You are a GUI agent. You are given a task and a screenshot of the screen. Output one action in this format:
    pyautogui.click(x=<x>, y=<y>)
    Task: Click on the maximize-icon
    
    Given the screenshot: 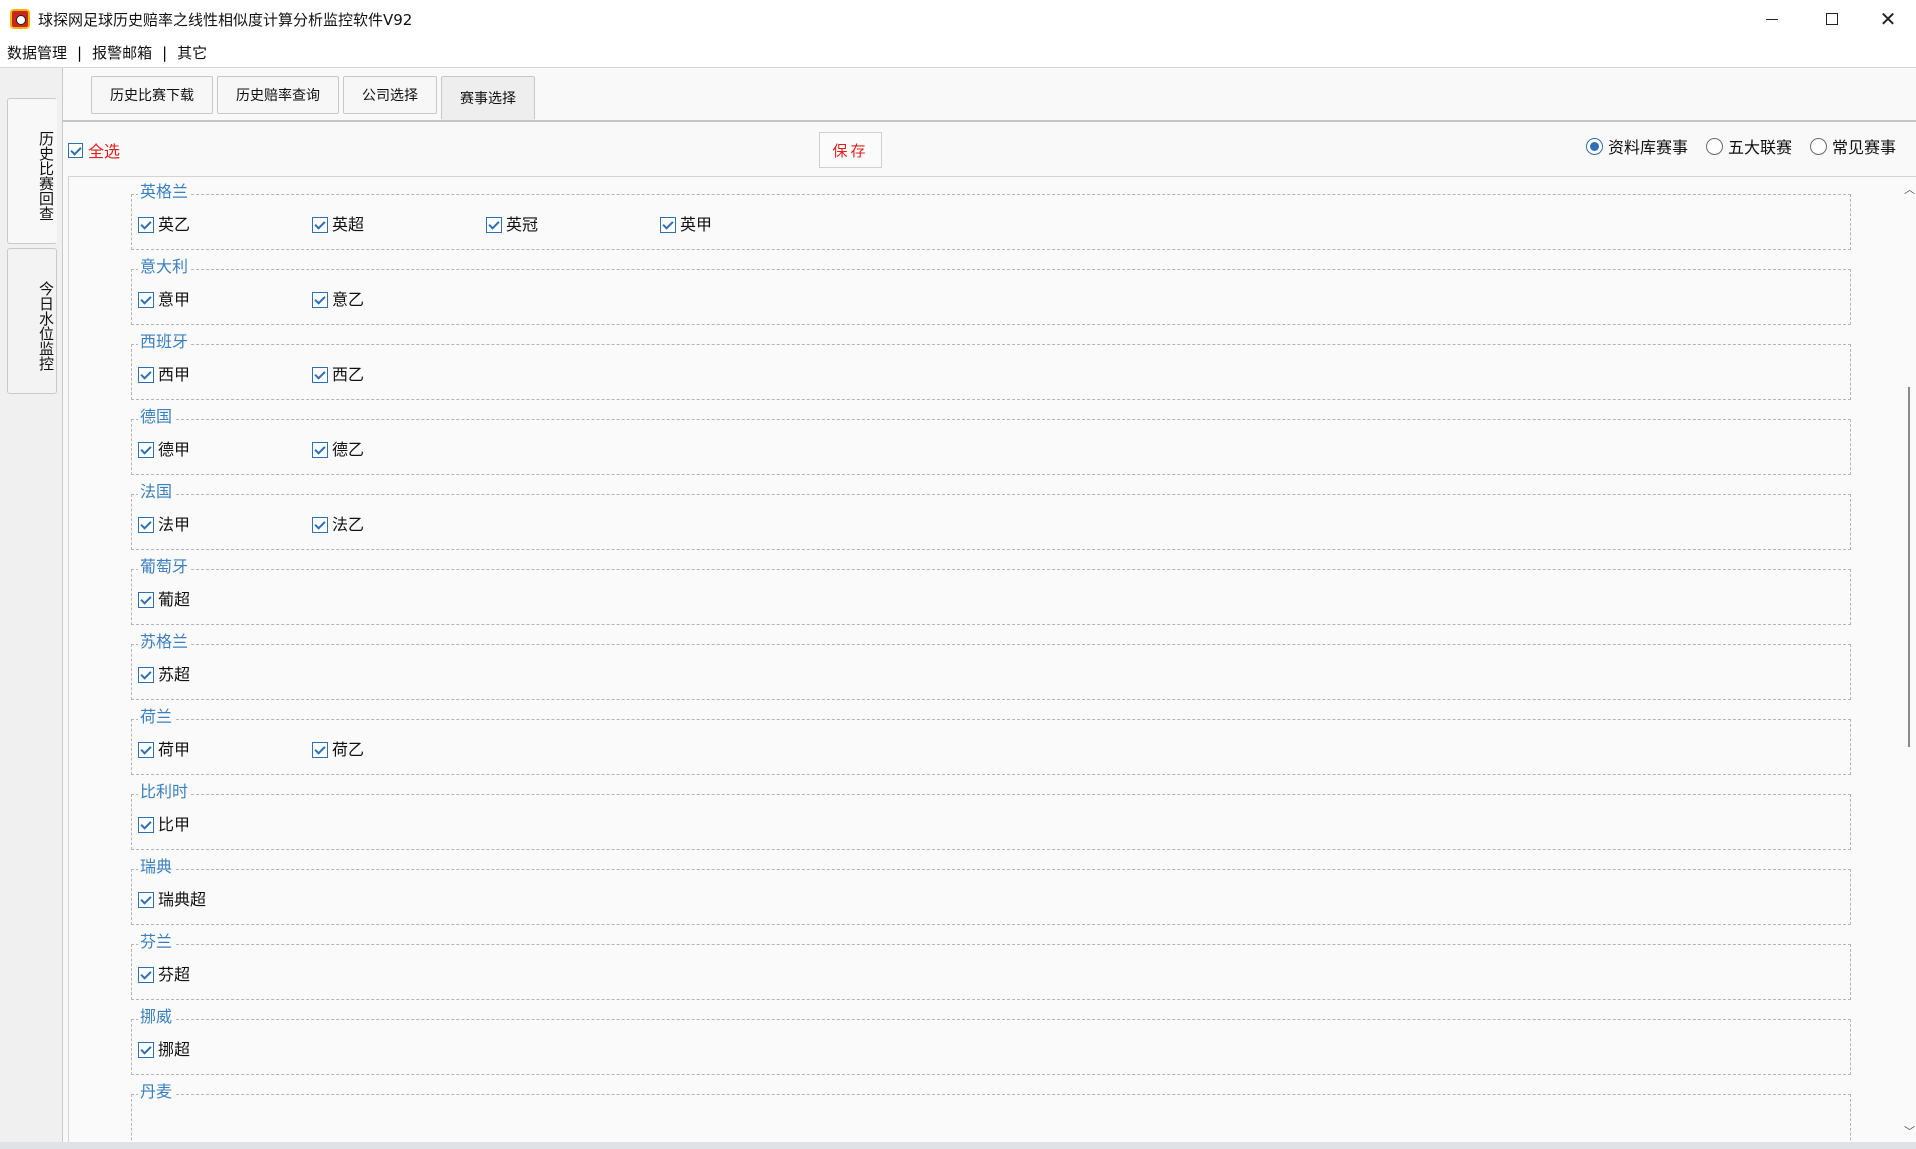 What is the action you would take?
    pyautogui.click(x=1832, y=19)
    